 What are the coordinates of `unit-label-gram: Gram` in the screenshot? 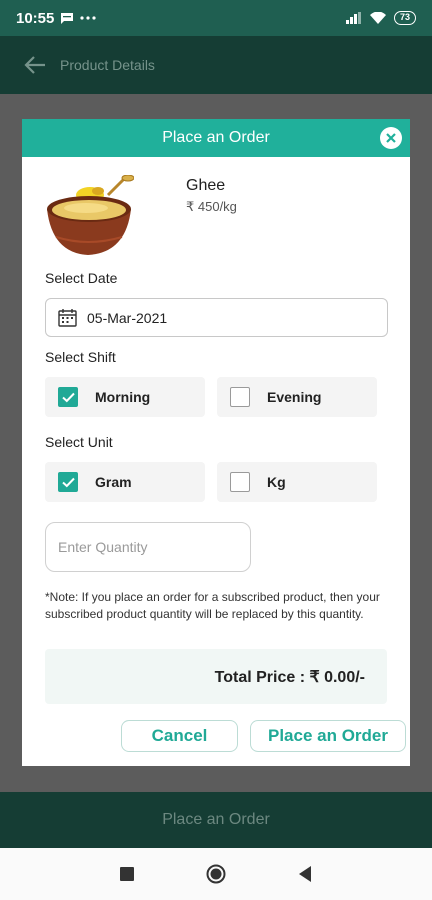 It's located at (113, 482).